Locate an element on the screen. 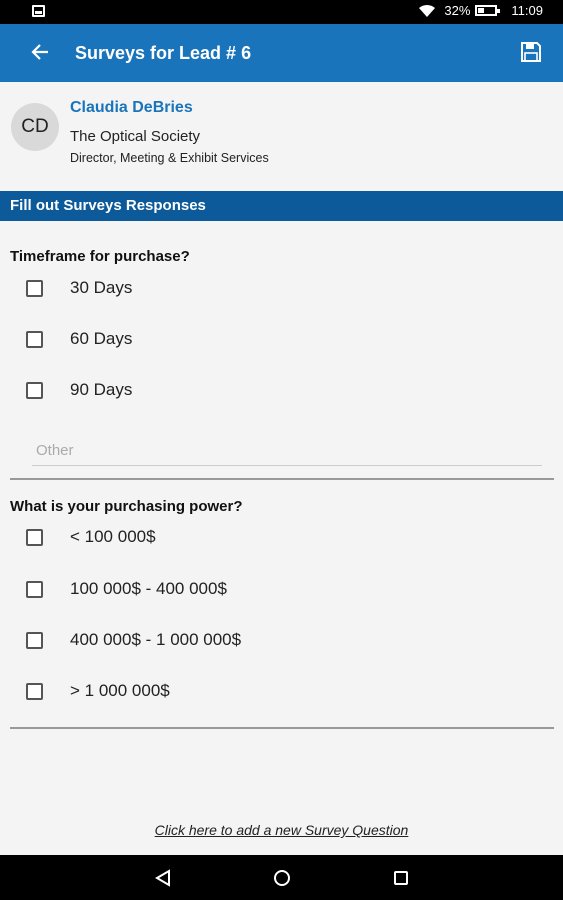 The image size is (563, 900). contact-name: Claudia DeBries is located at coordinates (131, 108).